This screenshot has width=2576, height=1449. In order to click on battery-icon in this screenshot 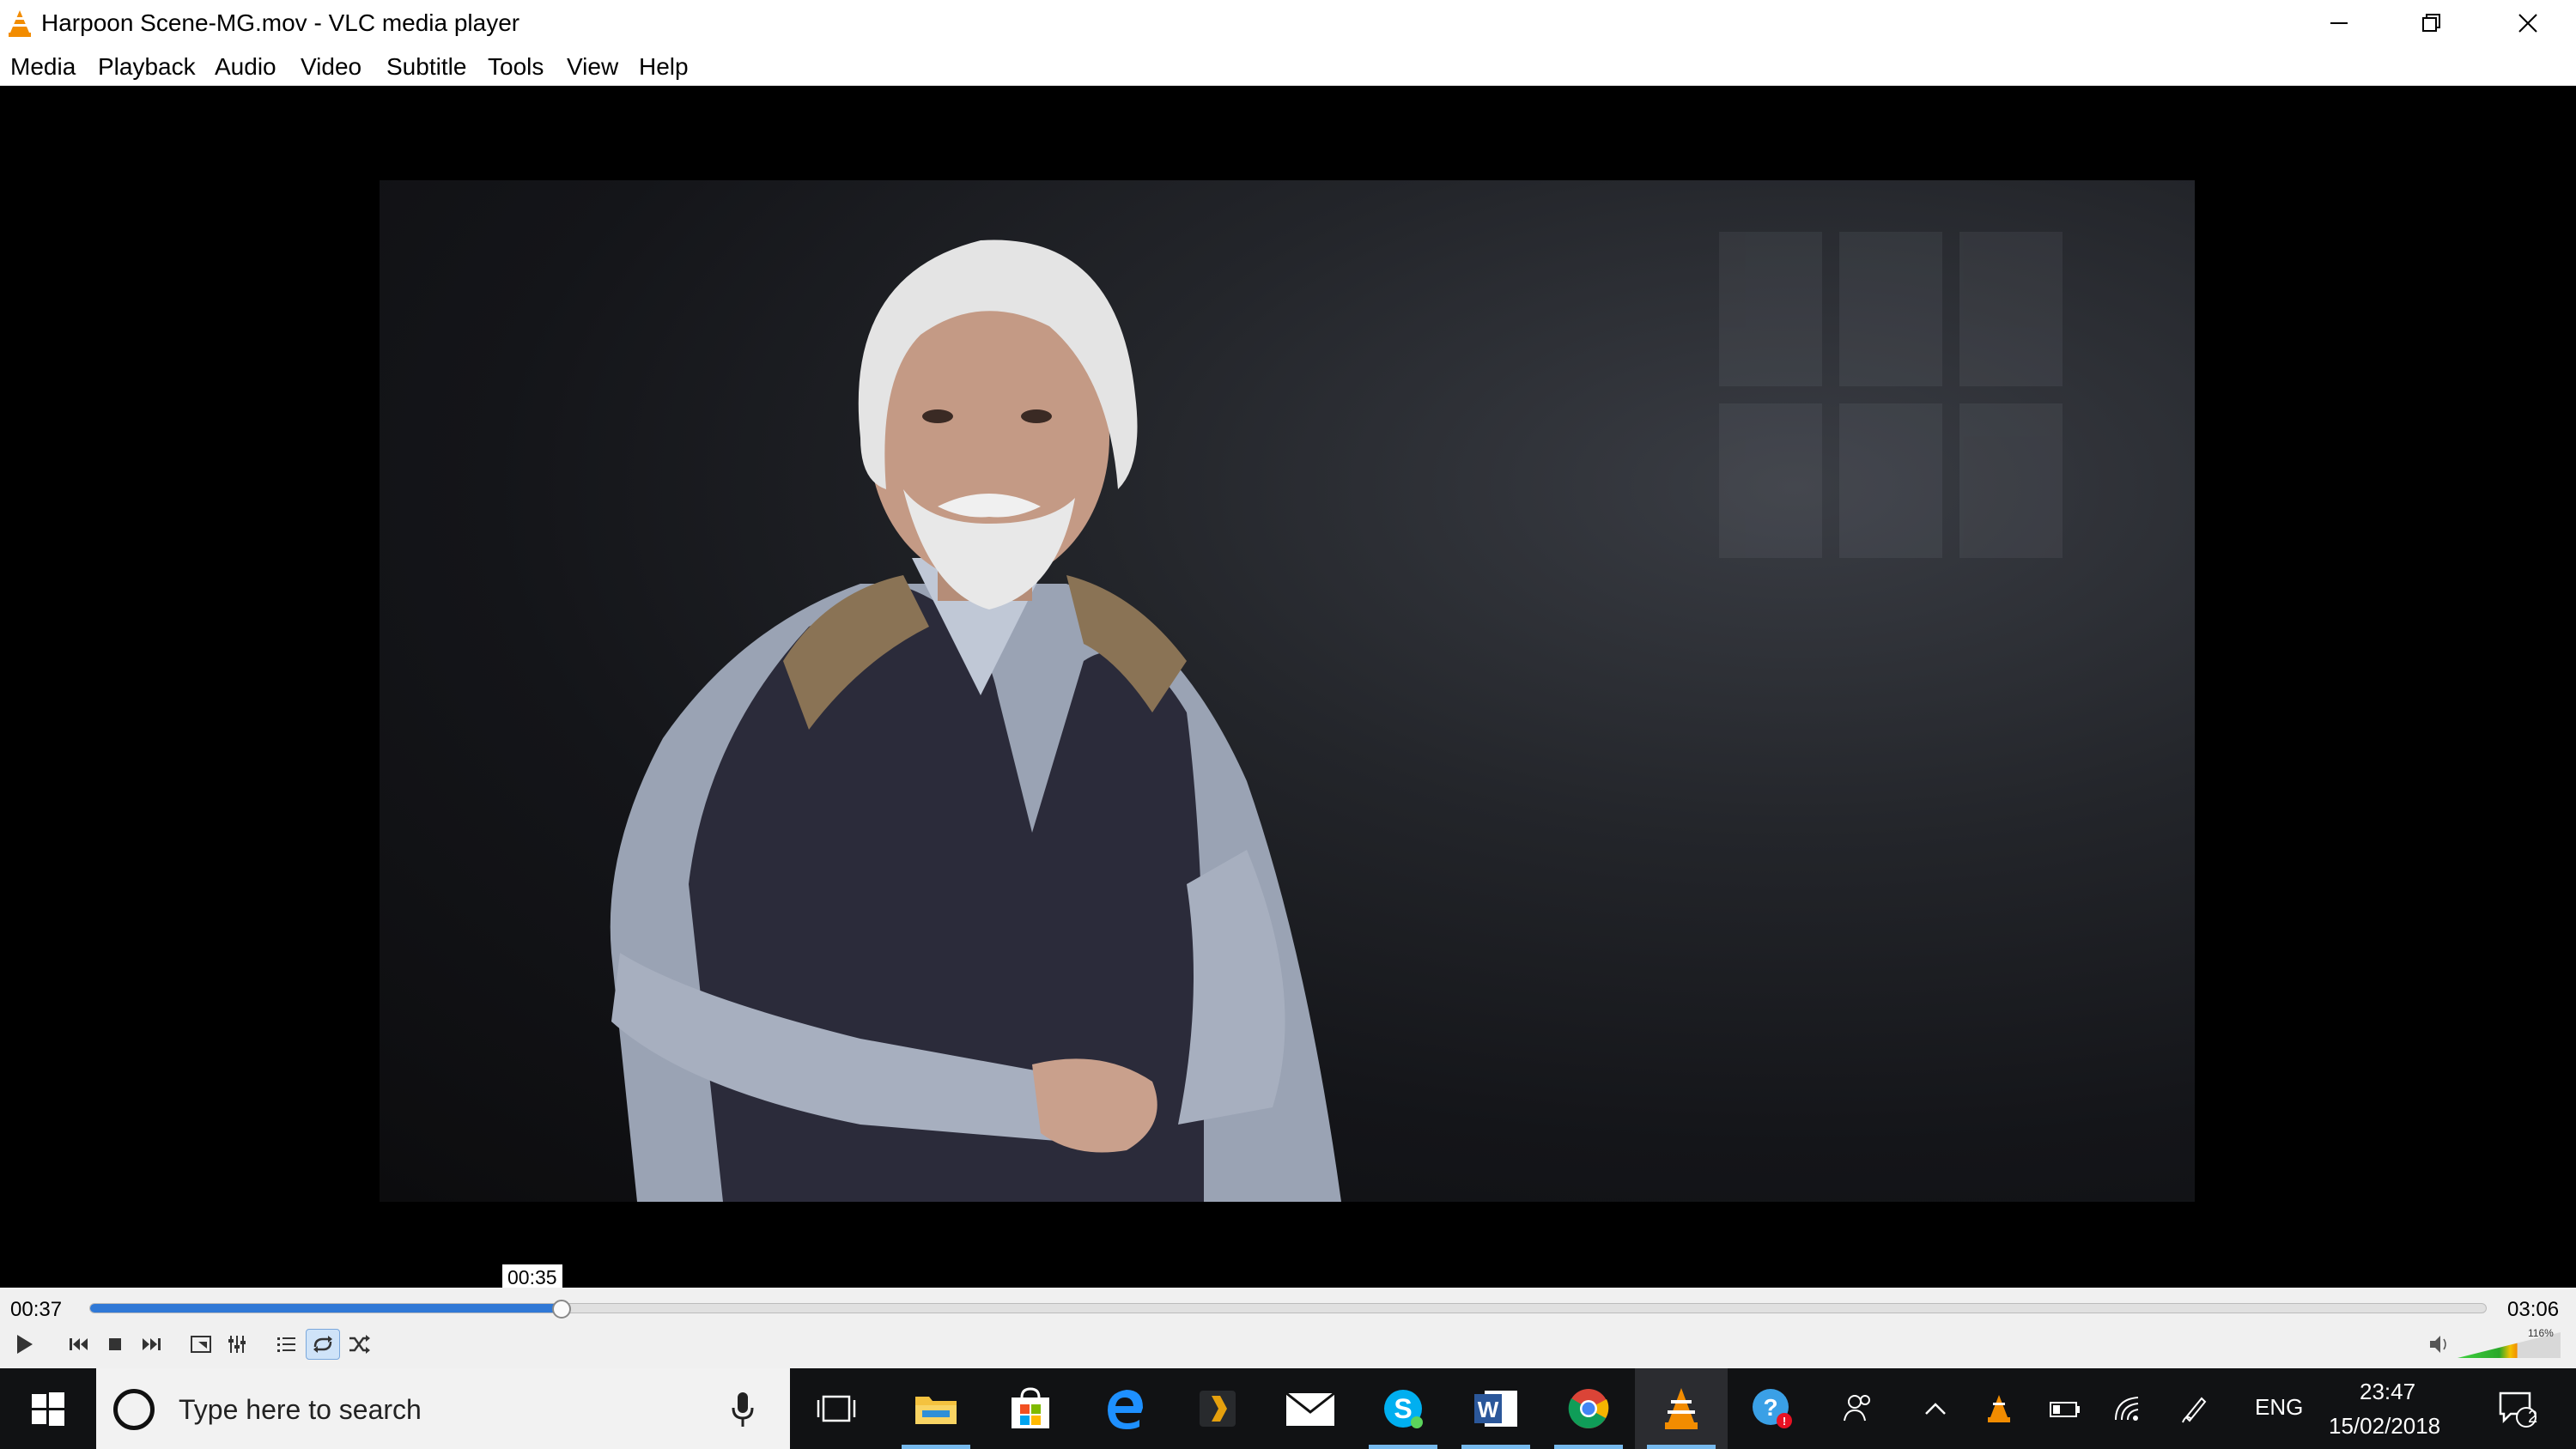, I will do `click(2065, 1409)`.